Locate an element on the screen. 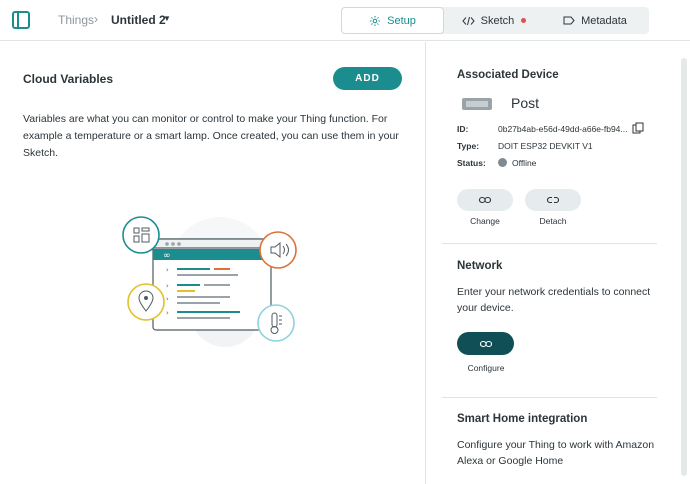 The image size is (690, 484). cloud-variables-title: Cloud Variables is located at coordinates (68, 79).